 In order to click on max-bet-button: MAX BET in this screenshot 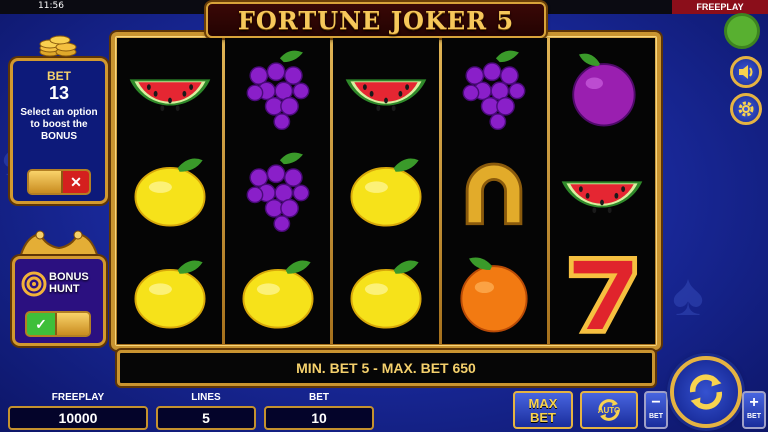, I will do `click(543, 410)`.